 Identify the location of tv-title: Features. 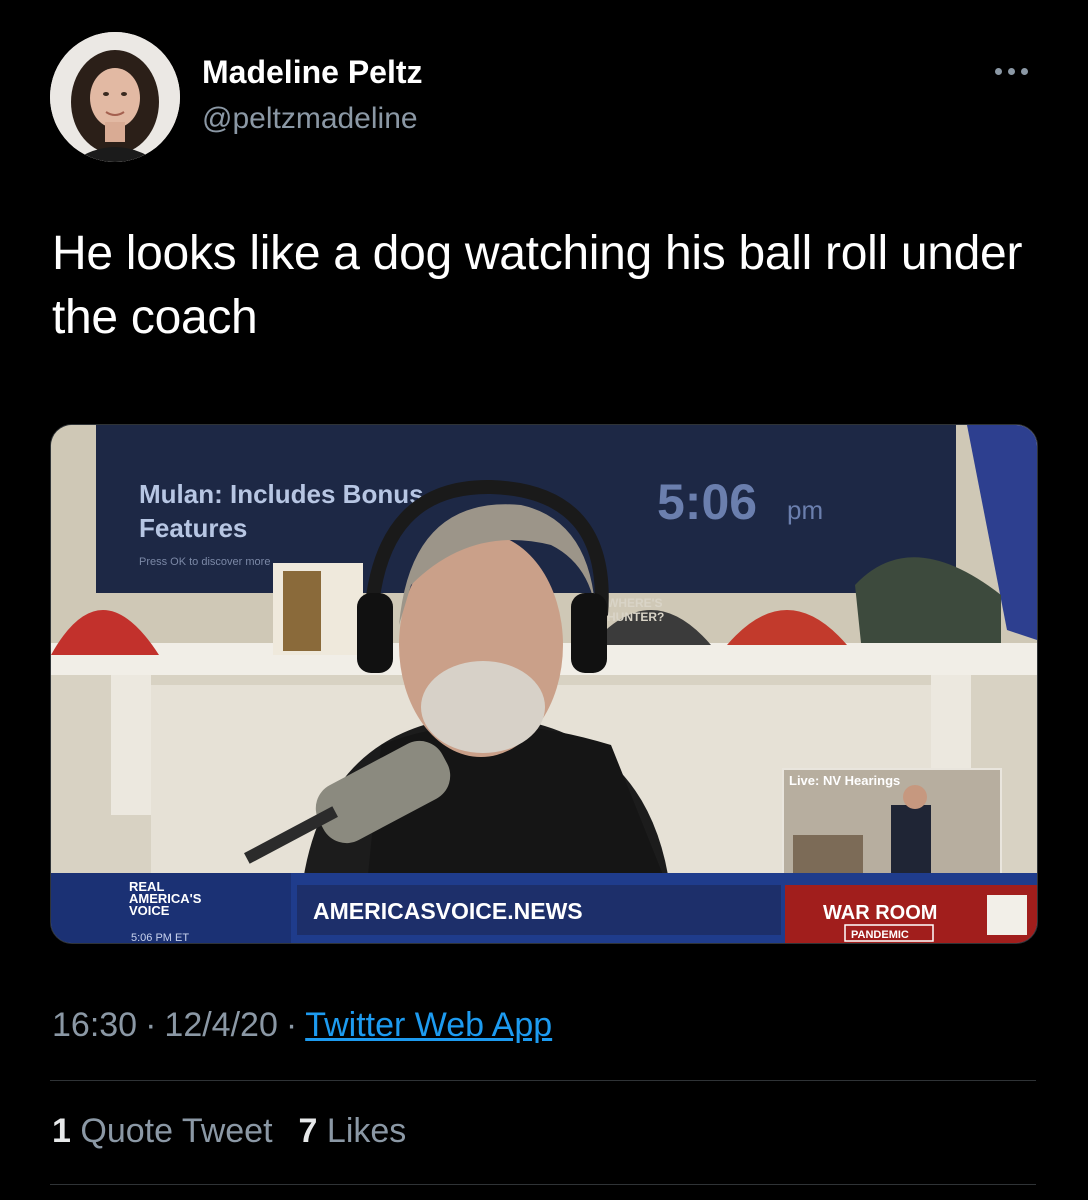
(193, 528).